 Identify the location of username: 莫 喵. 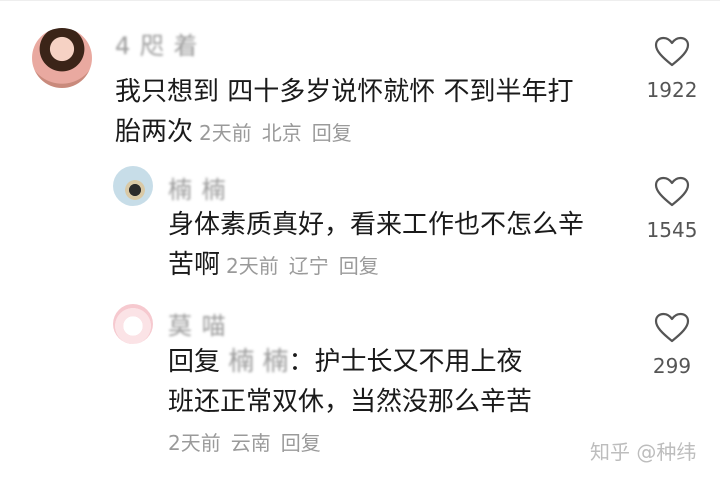
(197, 323).